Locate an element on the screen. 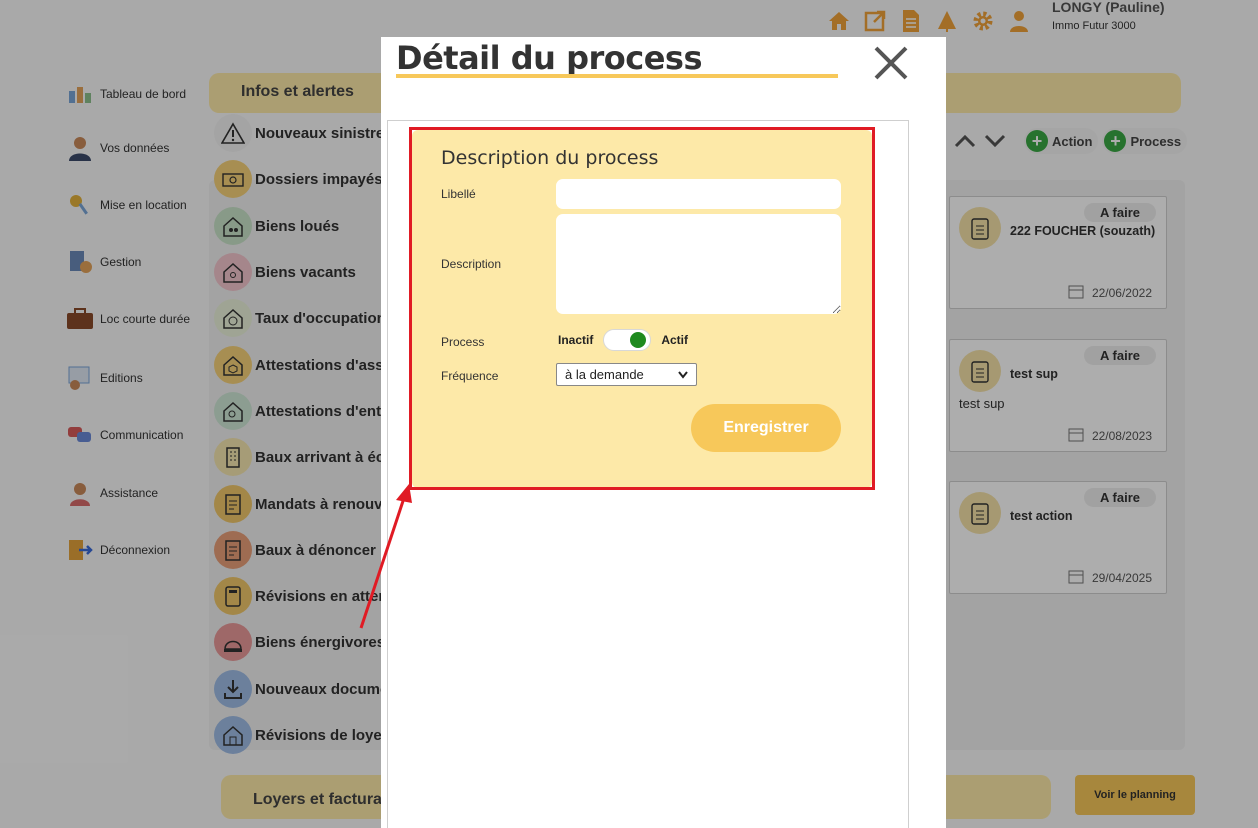 Image resolution: width=1258 pixels, height=828 pixels. title-underline is located at coordinates (617, 76).